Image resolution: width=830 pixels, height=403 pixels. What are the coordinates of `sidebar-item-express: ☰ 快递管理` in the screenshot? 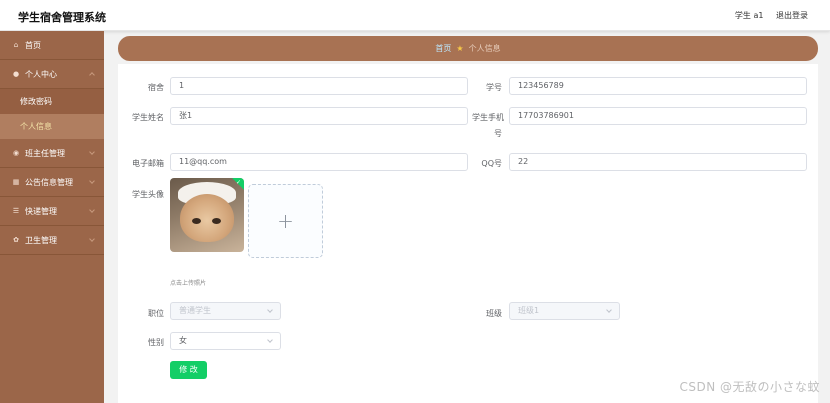 It's located at (52, 211).